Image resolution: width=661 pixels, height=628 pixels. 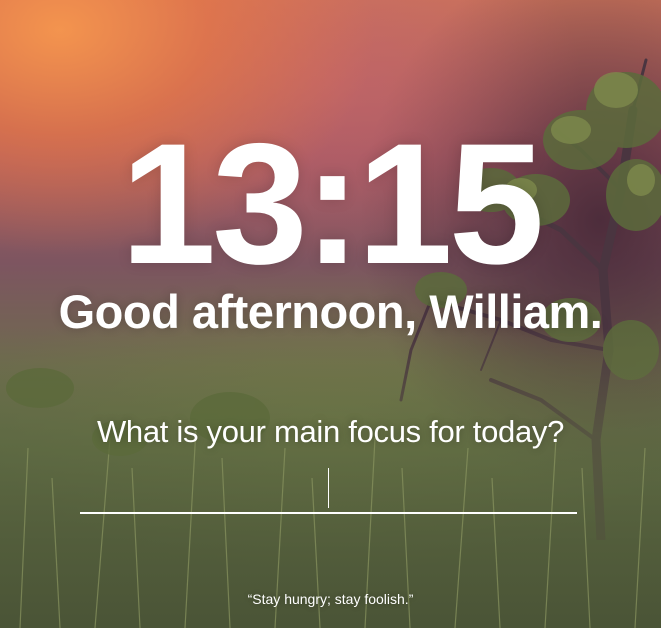 I want to click on greeting-text: Good afternoon, William., so click(x=330, y=311).